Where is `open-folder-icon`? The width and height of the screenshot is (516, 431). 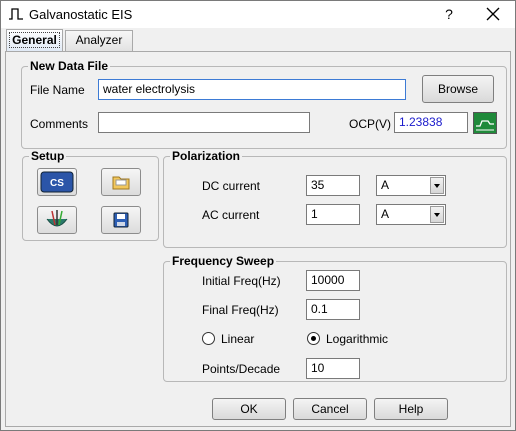 open-folder-icon is located at coordinates (121, 183).